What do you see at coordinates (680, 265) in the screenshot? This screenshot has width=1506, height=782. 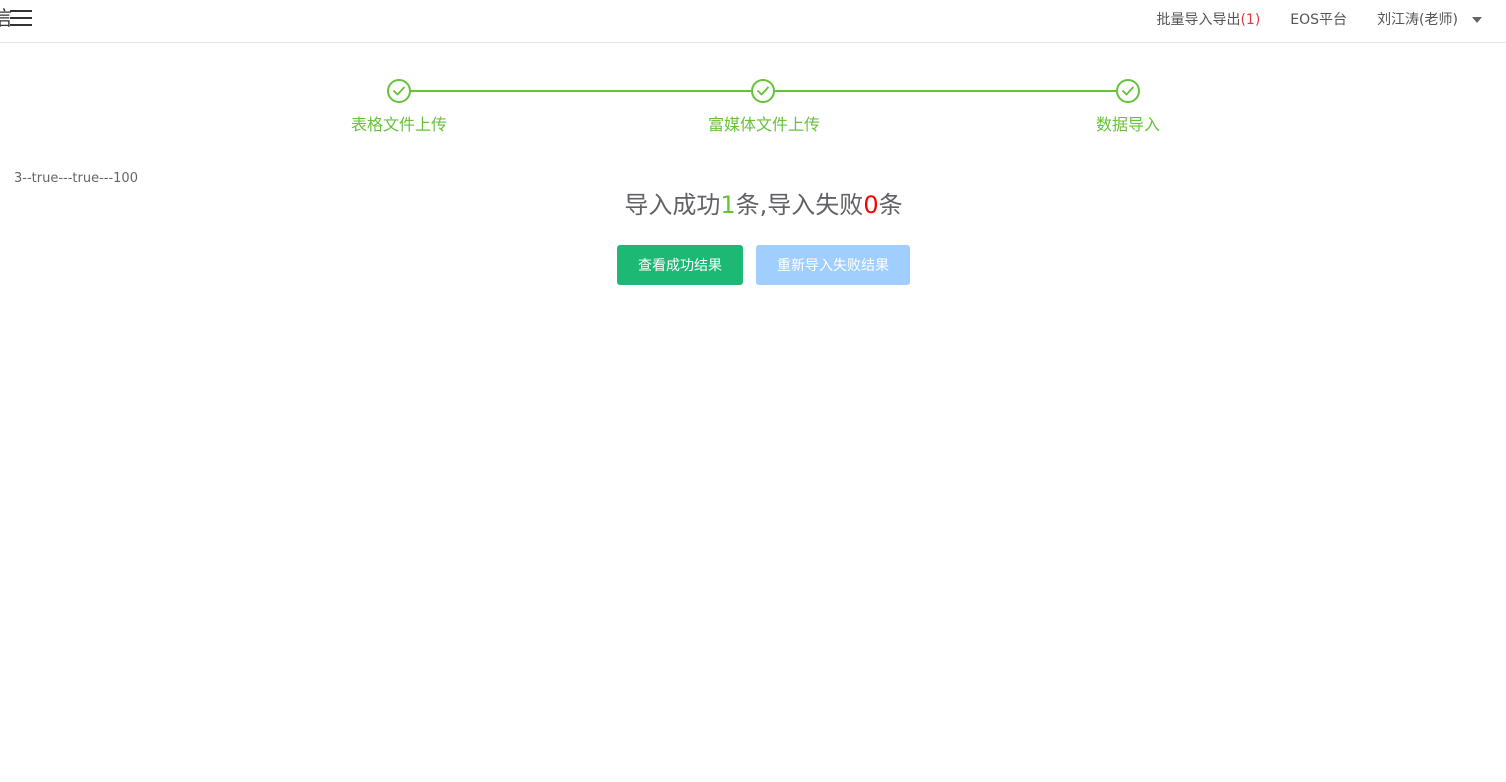 I see `view-success-results-button: 查看成功结果` at bounding box center [680, 265].